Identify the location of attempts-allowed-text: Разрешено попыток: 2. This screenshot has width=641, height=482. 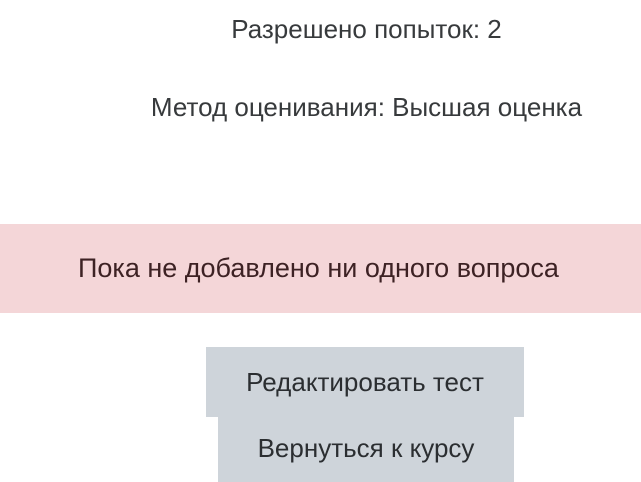
(366, 29).